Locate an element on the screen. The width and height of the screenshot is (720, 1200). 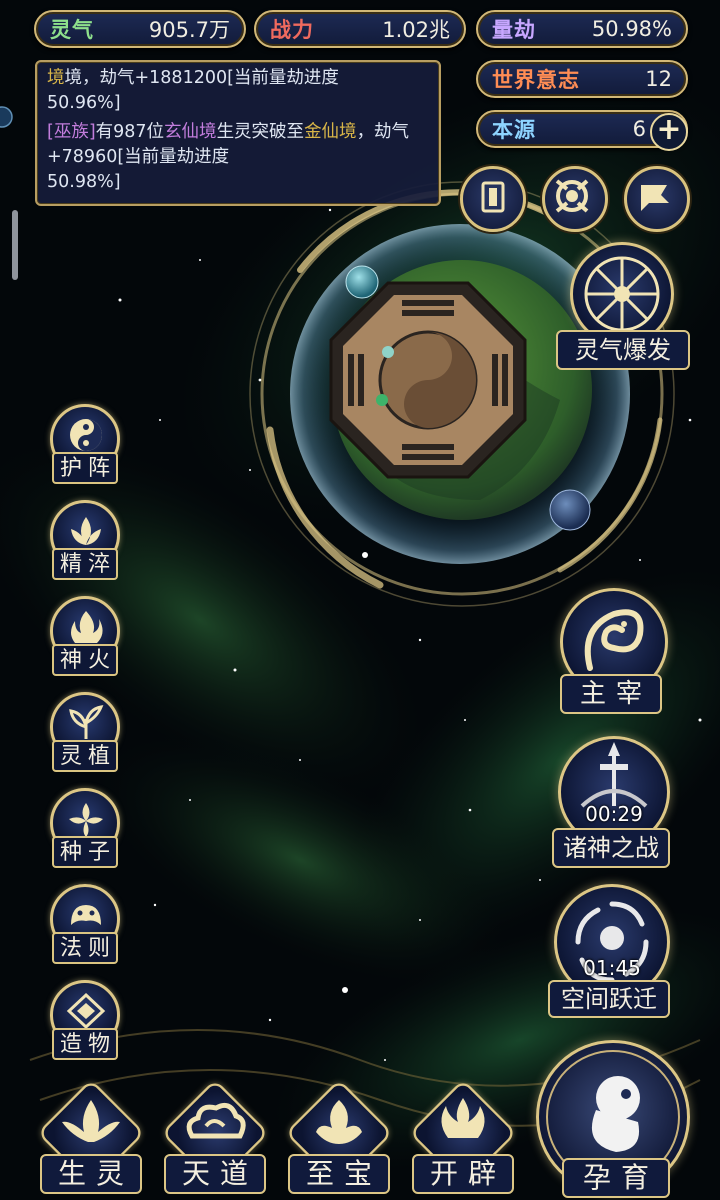
stat-liangjie-value: 50.98% is located at coordinates (631, 29).